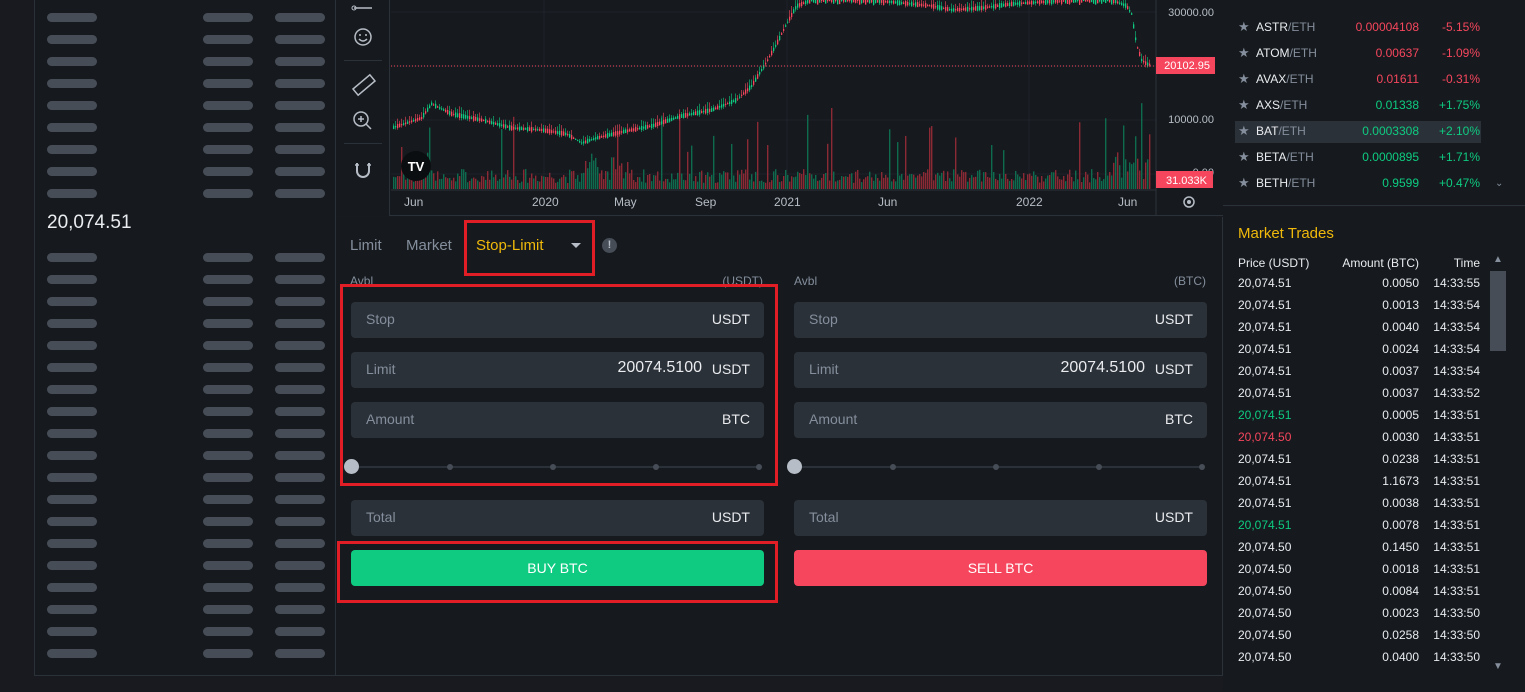 This screenshot has height=692, width=1525. I want to click on zoom-in-icon, so click(363, 120).